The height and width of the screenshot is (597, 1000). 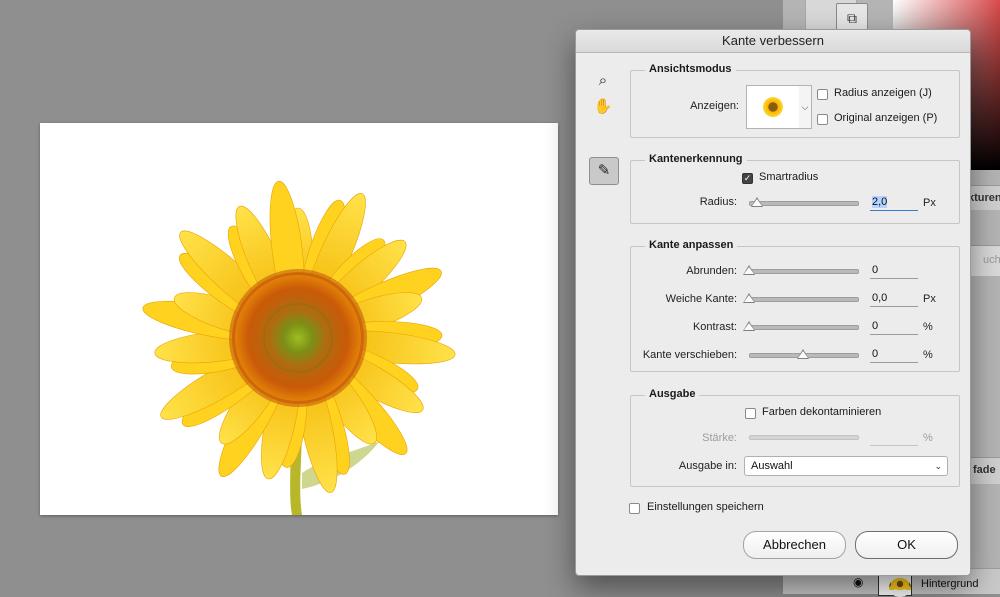 What do you see at coordinates (846, 466) in the screenshot?
I see `output-to-select: Auswahl ⌄` at bounding box center [846, 466].